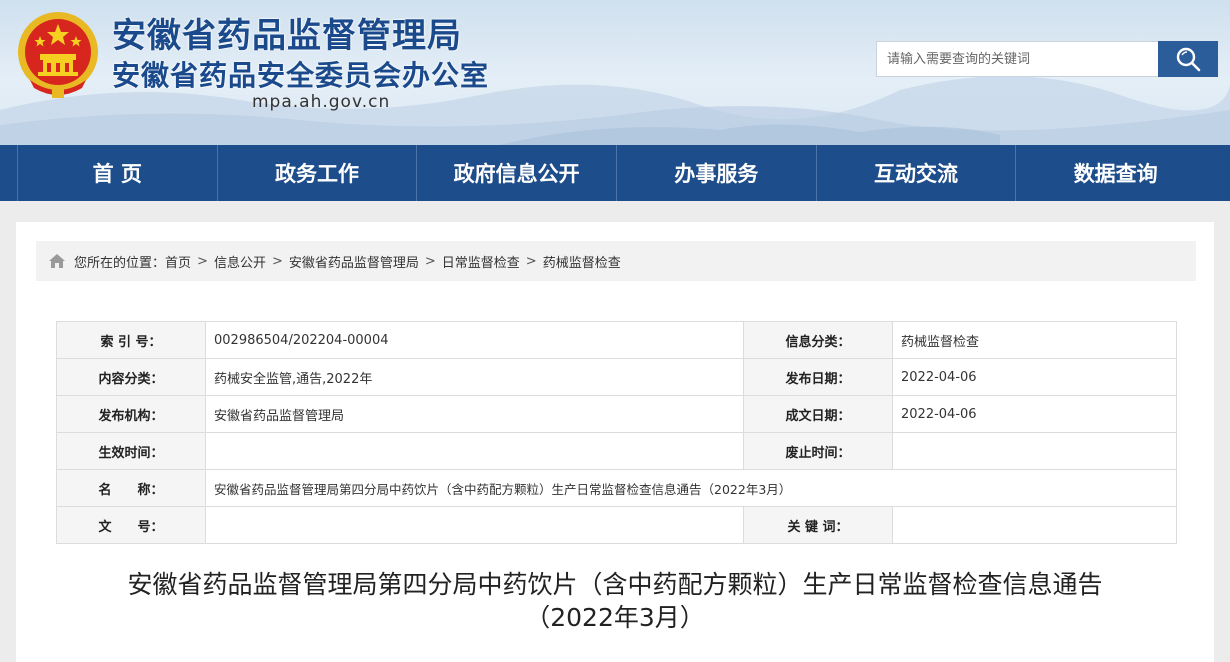 The width and height of the screenshot is (1230, 662). Describe the element at coordinates (131, 377) in the screenshot. I see `meta-label-content-type: 内容分类：` at that location.